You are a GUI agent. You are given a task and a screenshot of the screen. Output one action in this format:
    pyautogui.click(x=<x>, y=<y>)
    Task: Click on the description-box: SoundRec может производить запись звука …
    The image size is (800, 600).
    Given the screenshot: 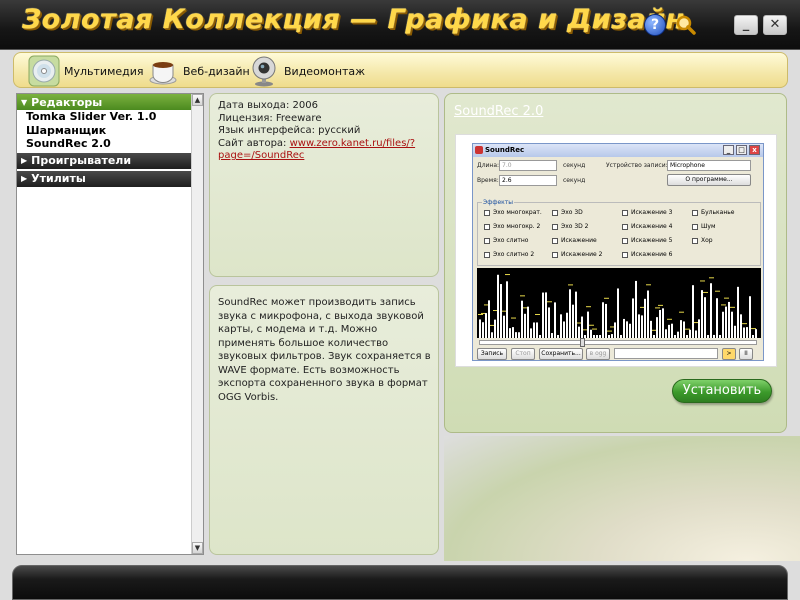 What is the action you would take?
    pyautogui.click(x=324, y=420)
    